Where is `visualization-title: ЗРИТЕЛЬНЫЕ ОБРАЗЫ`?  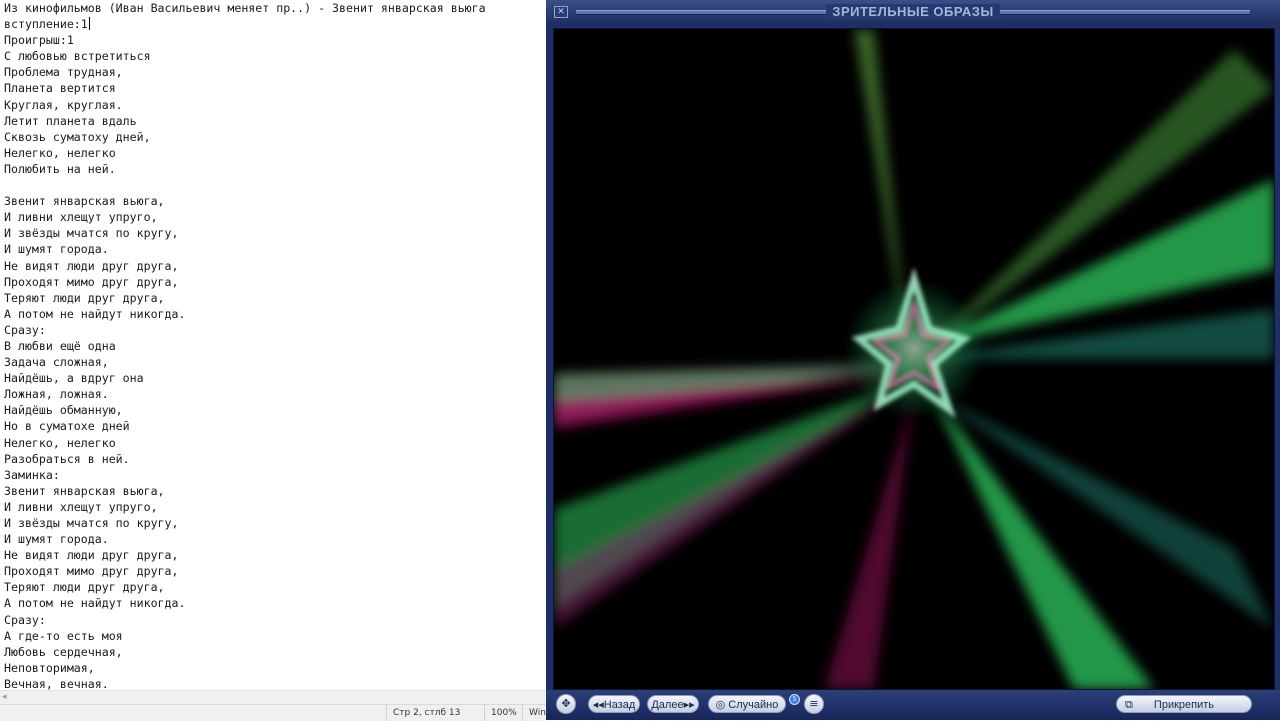 visualization-title: ЗРИТЕЛЬНЫЕ ОБРАЗЫ is located at coordinates (913, 11).